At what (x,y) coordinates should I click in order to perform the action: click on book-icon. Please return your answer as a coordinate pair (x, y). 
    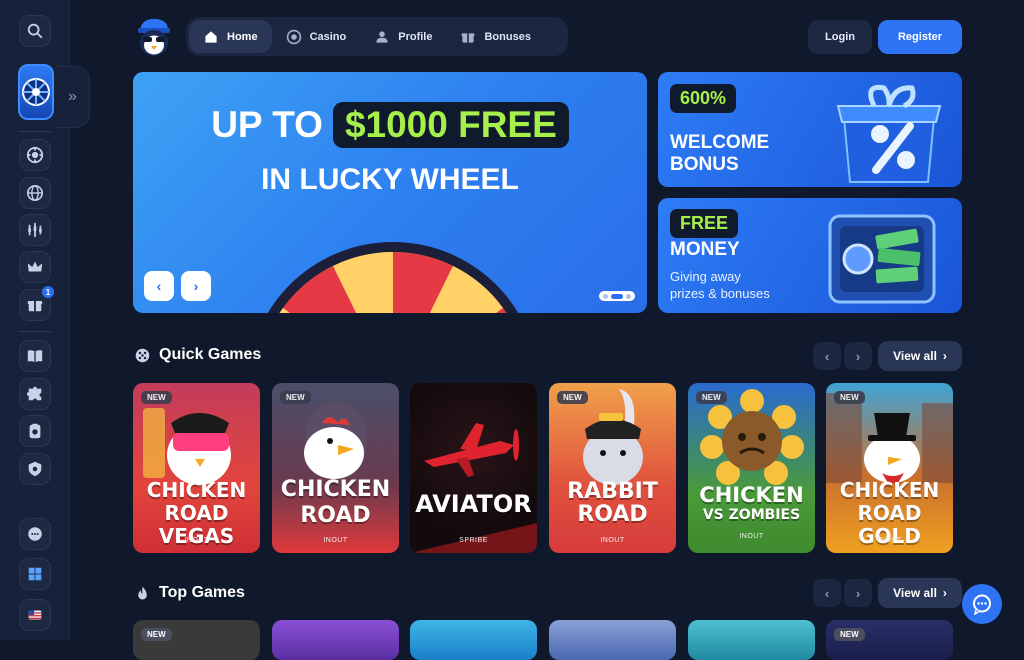
    Looking at the image, I should click on (35, 356).